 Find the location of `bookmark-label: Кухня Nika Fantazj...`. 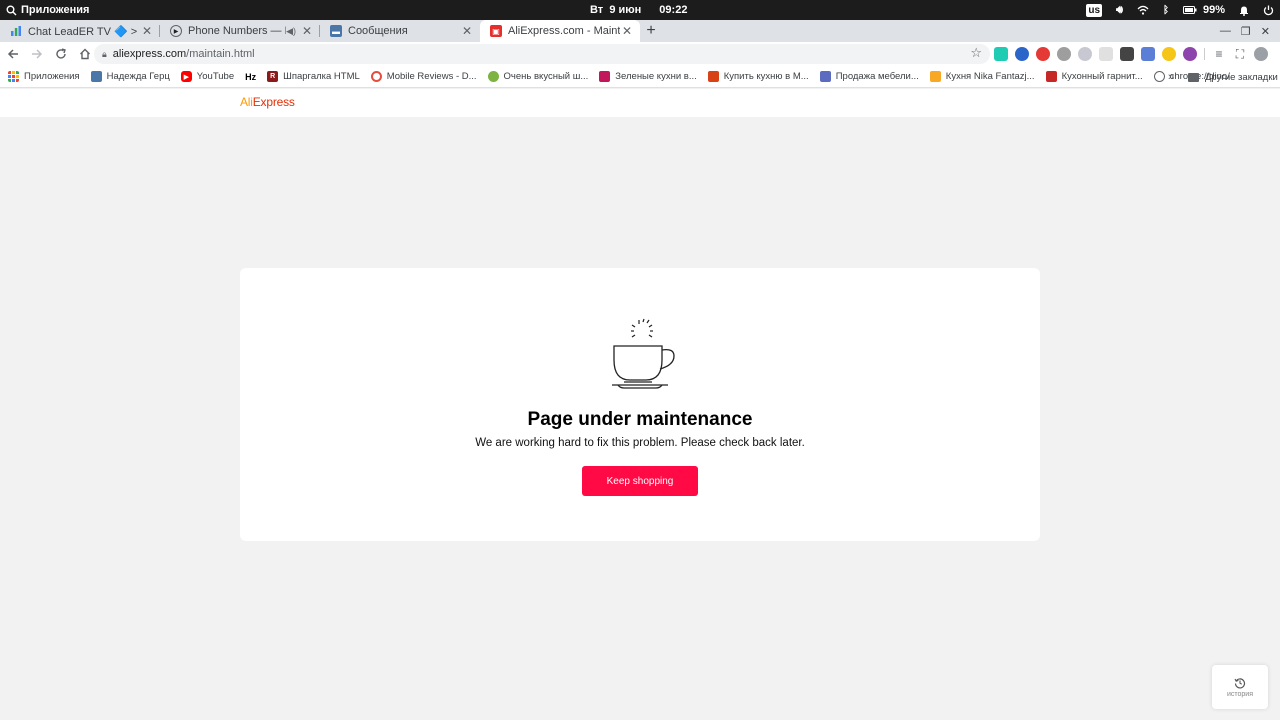

bookmark-label: Кухня Nika Fantazj... is located at coordinates (990, 76).